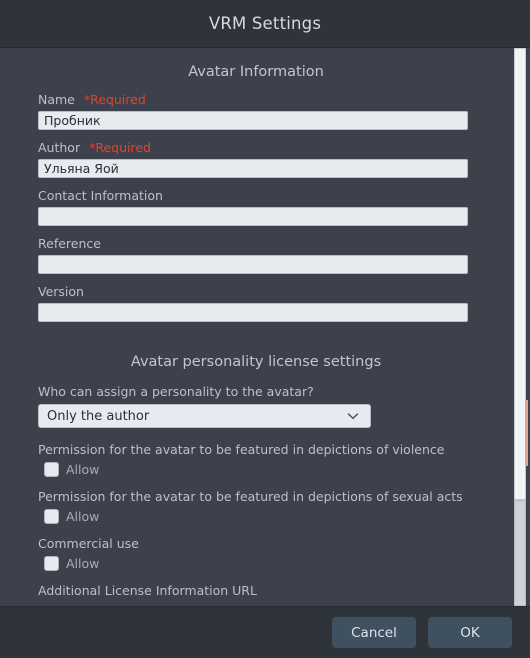 The image size is (530, 658). What do you see at coordinates (256, 553) in the screenshot?
I see `permission-commercial-use: Commercial use Allow` at bounding box center [256, 553].